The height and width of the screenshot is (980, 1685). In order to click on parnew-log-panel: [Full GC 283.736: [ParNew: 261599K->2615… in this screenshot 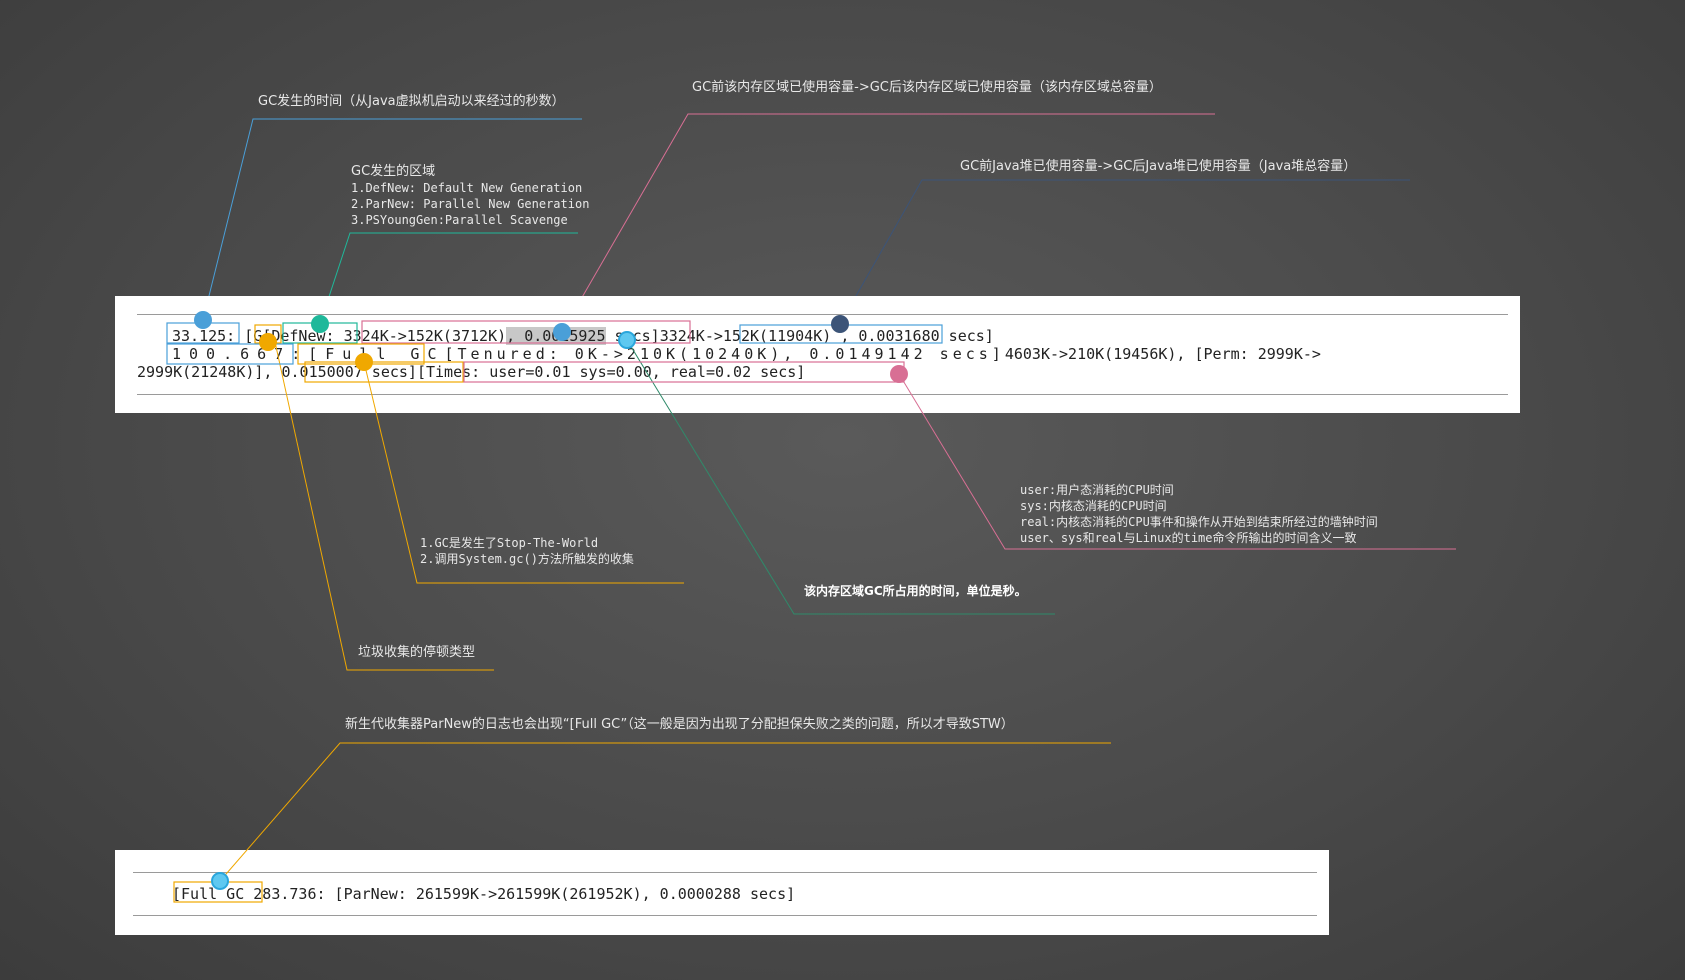, I will do `click(722, 892)`.